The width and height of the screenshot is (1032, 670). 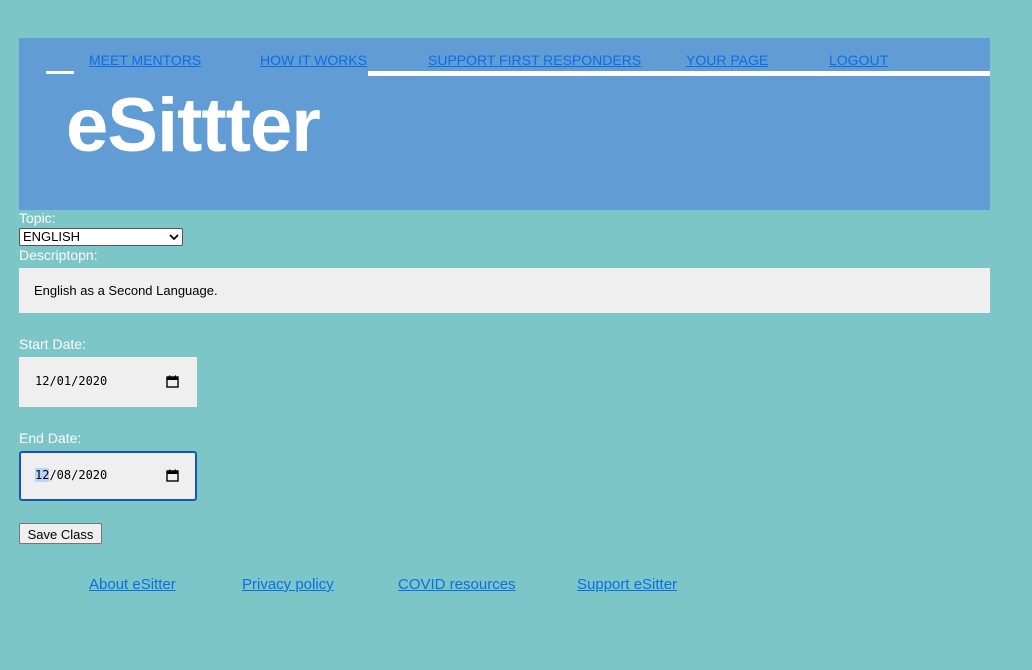 What do you see at coordinates (288, 584) in the screenshot?
I see `footer-privacy-link: Privacy policy` at bounding box center [288, 584].